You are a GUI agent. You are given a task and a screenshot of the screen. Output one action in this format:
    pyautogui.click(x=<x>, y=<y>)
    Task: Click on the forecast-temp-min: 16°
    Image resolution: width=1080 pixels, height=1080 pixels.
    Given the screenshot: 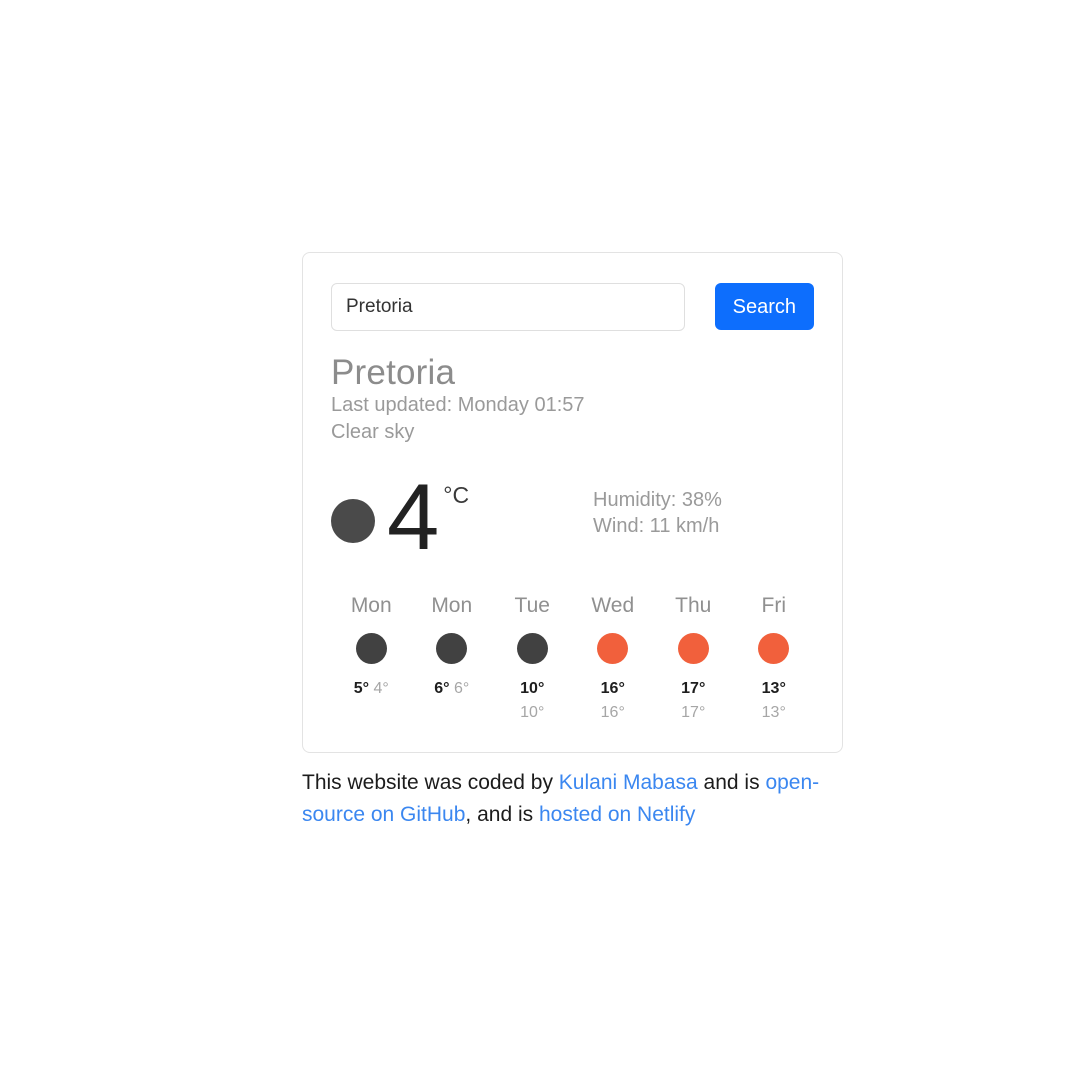 What is the action you would take?
    pyautogui.click(x=612, y=713)
    